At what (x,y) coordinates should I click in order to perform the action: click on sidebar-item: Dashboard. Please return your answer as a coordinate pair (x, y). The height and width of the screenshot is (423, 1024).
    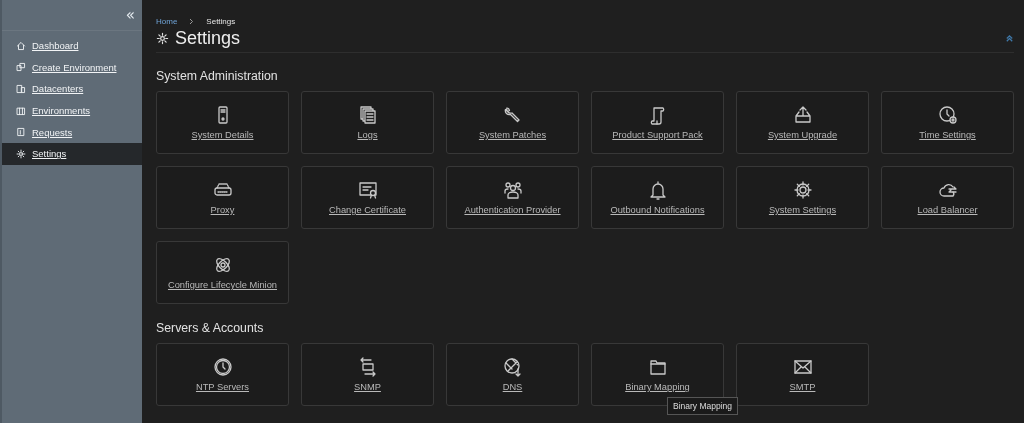
    Looking at the image, I should click on (72, 46).